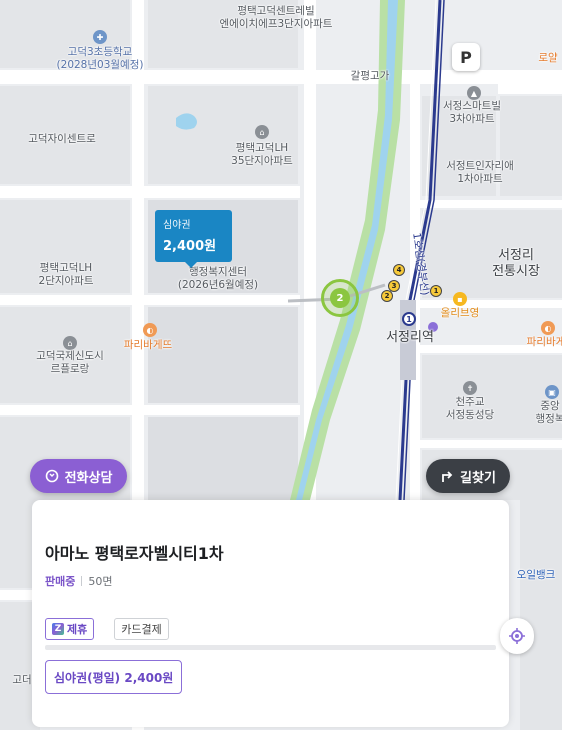 The width and height of the screenshot is (562, 730). Describe the element at coordinates (66, 275) in the screenshot. I see `map-label-lh2: 평택고덕LH 2단지아파트` at that location.